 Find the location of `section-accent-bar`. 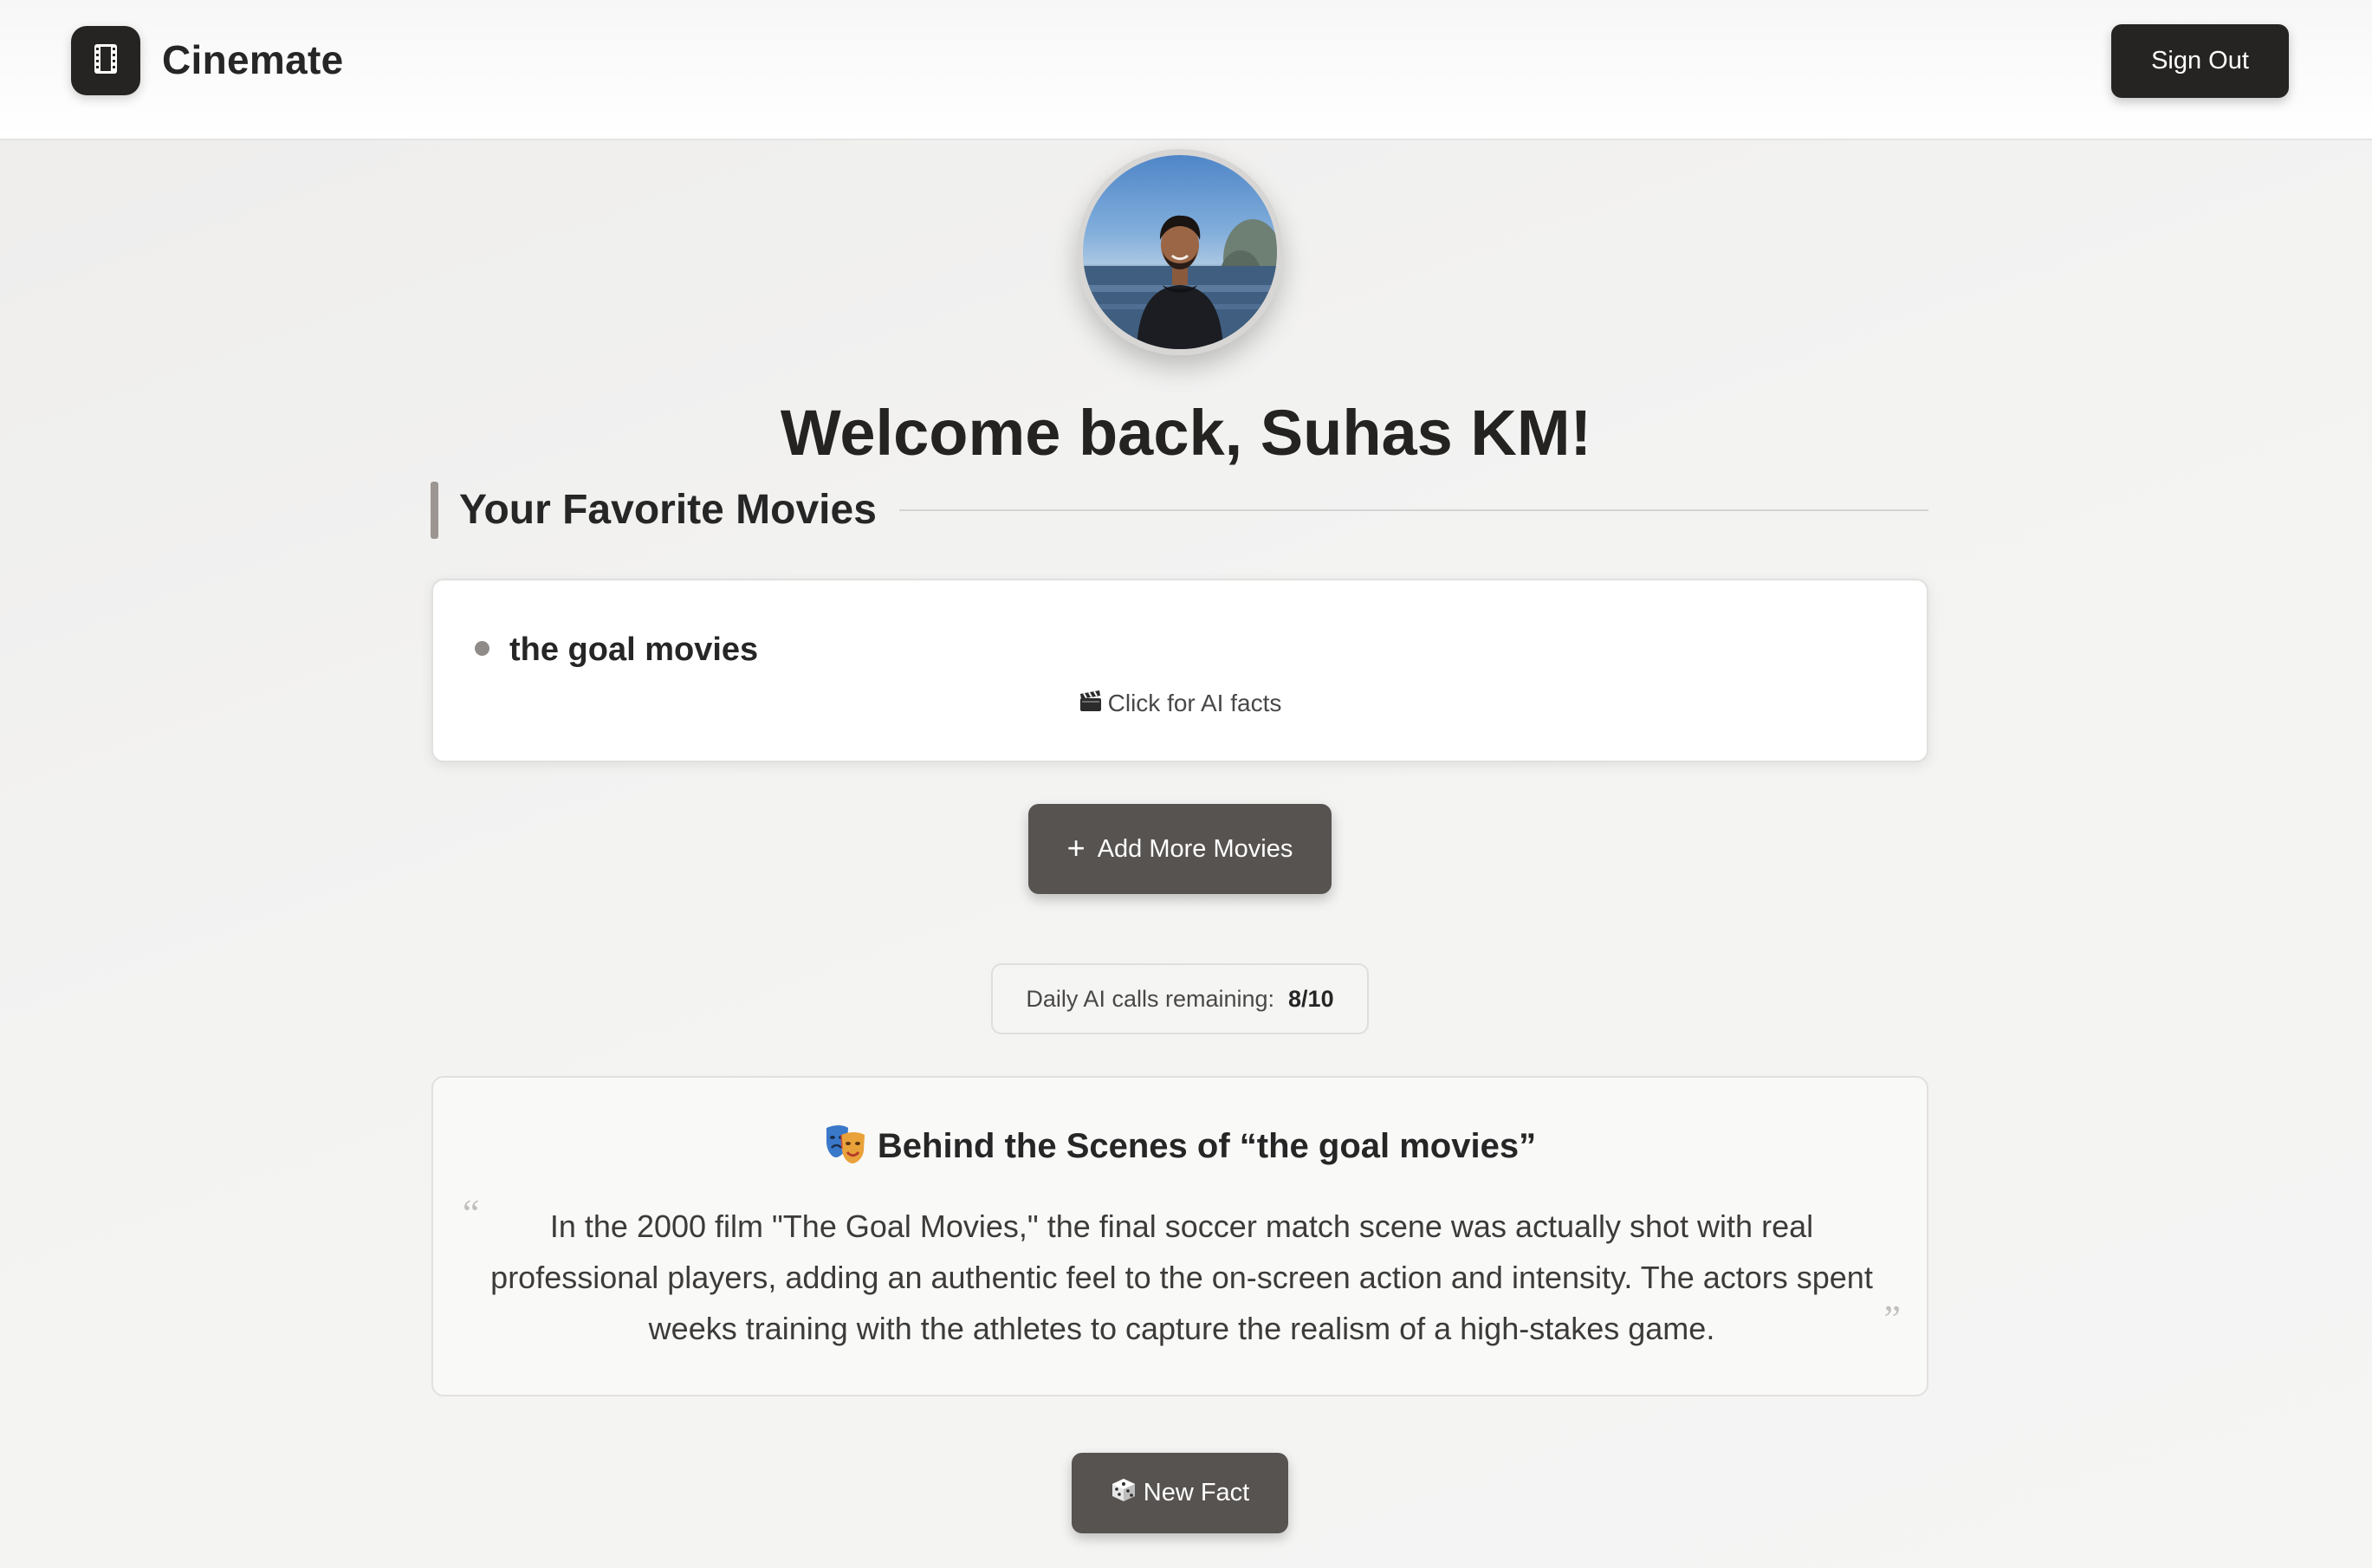

section-accent-bar is located at coordinates (435, 510).